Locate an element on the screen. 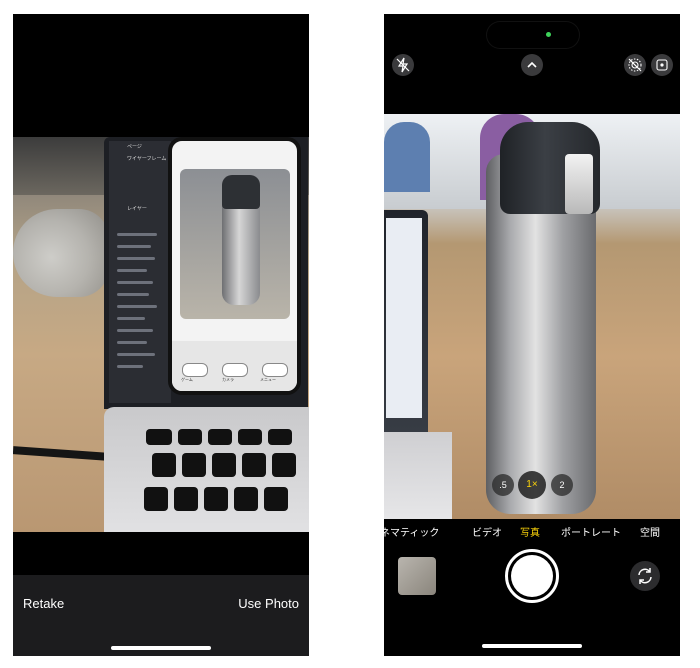  live-photo-off-icon is located at coordinates (635, 65).